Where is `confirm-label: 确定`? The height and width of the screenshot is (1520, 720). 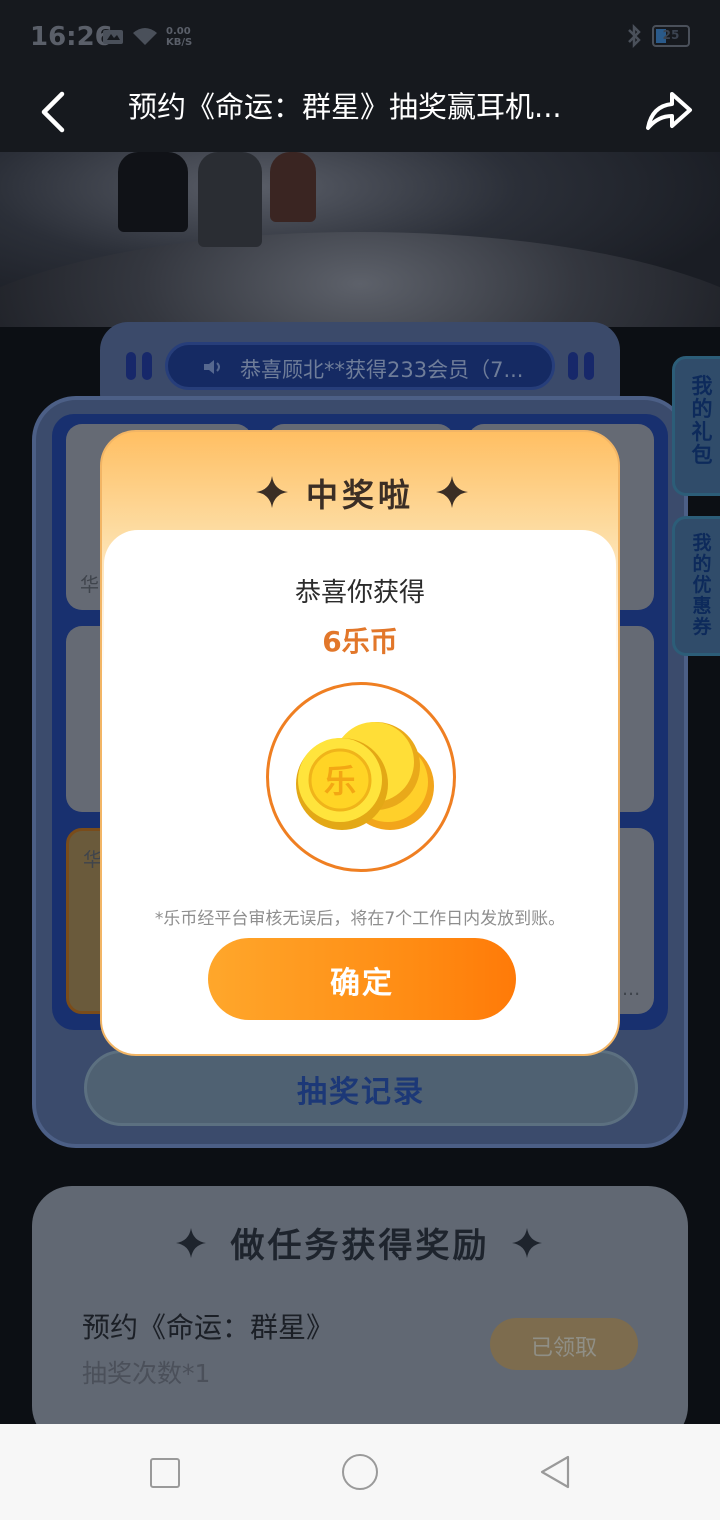 confirm-label: 确定 is located at coordinates (362, 983).